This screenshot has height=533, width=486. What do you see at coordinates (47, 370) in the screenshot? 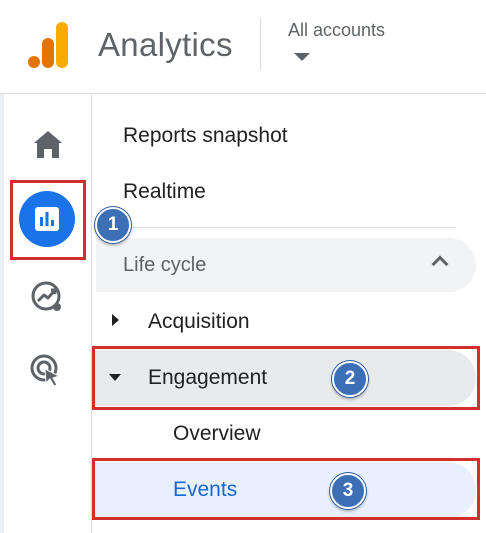
I see `advertising-icon` at bounding box center [47, 370].